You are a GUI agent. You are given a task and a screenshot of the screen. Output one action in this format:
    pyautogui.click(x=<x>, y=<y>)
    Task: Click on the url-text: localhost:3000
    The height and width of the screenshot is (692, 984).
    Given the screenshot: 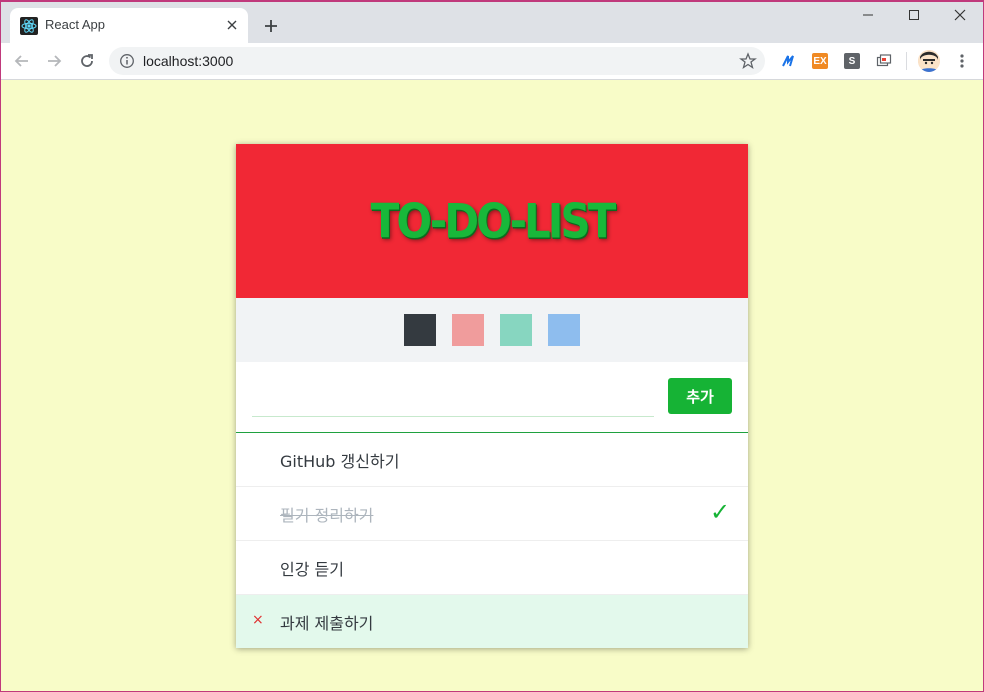 What is the action you would take?
    pyautogui.click(x=188, y=61)
    